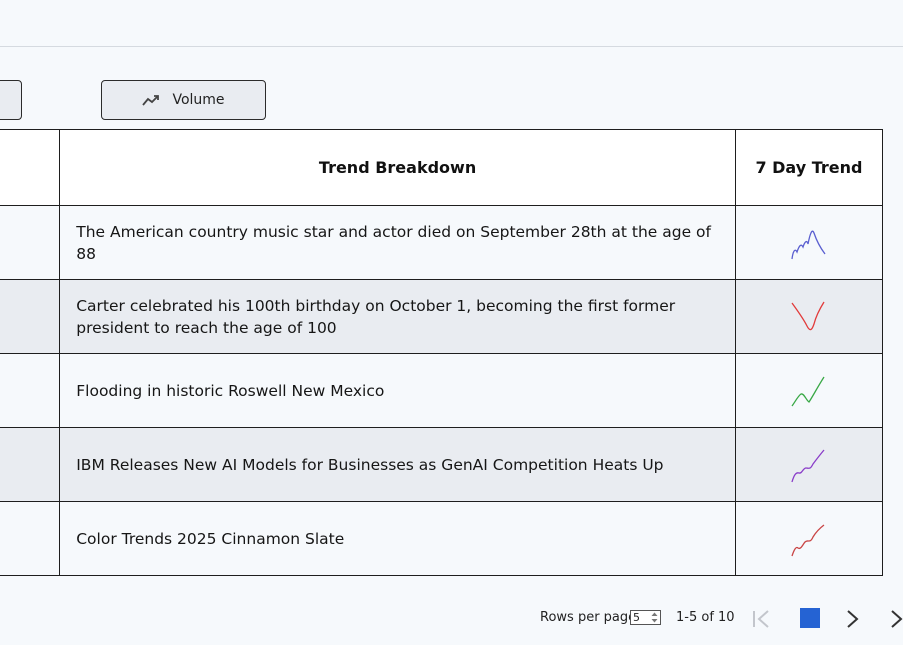 The height and width of the screenshot is (645, 903). Describe the element at coordinates (198, 100) in the screenshot. I see `volume-button-label: Volume` at that location.